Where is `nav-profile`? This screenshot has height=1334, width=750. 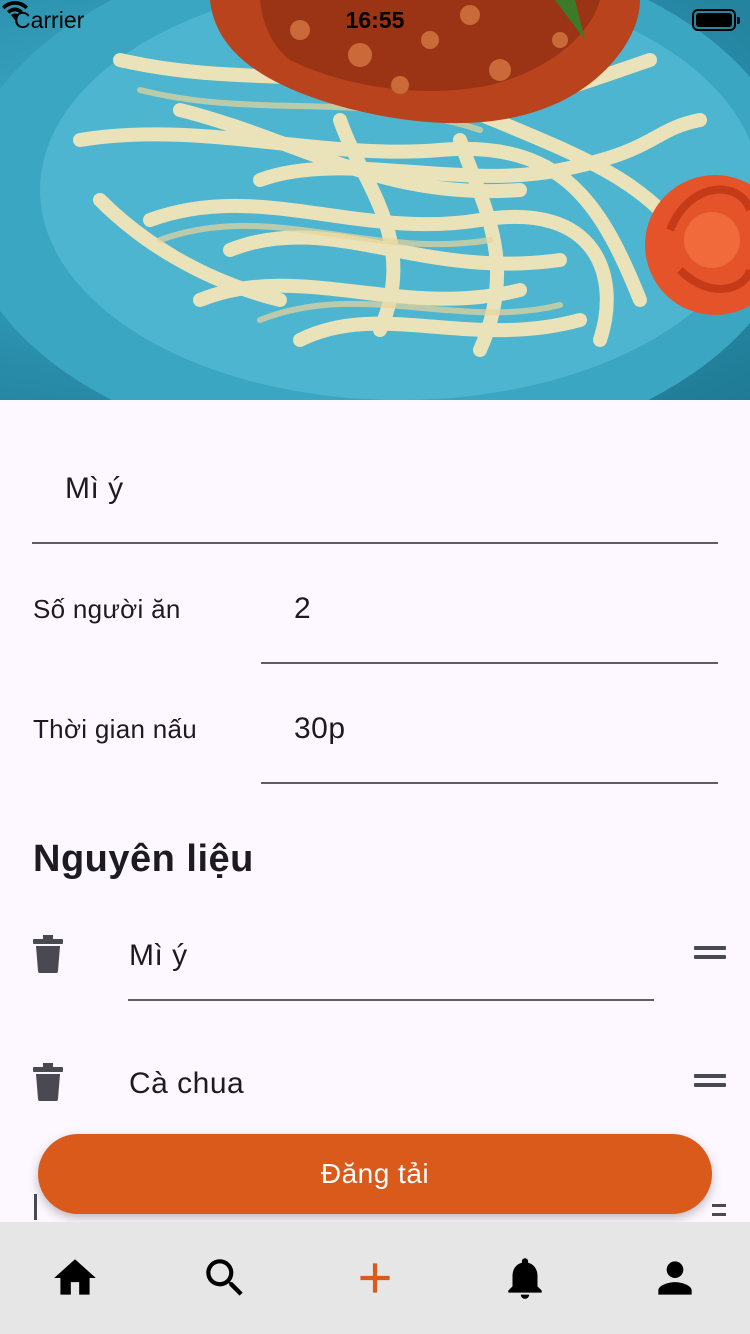 nav-profile is located at coordinates (675, 1278).